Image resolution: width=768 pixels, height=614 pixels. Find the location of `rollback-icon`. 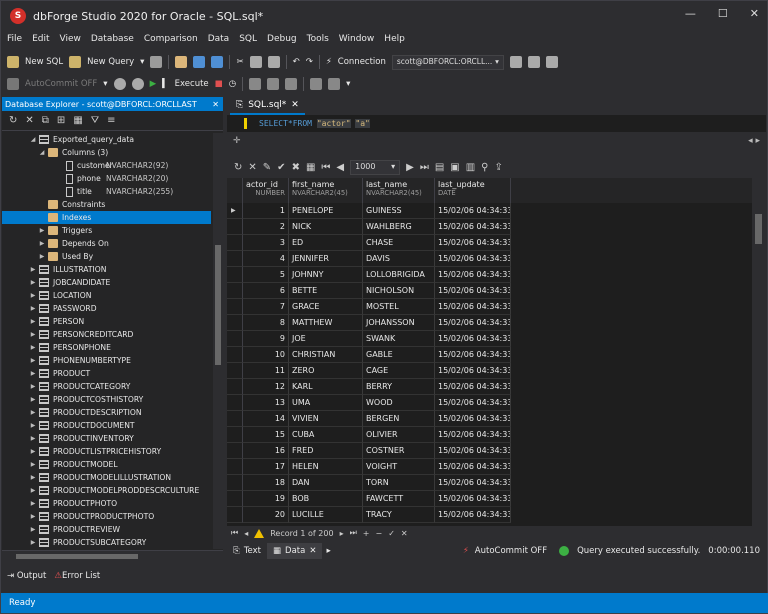

rollback-icon is located at coordinates (137, 84).